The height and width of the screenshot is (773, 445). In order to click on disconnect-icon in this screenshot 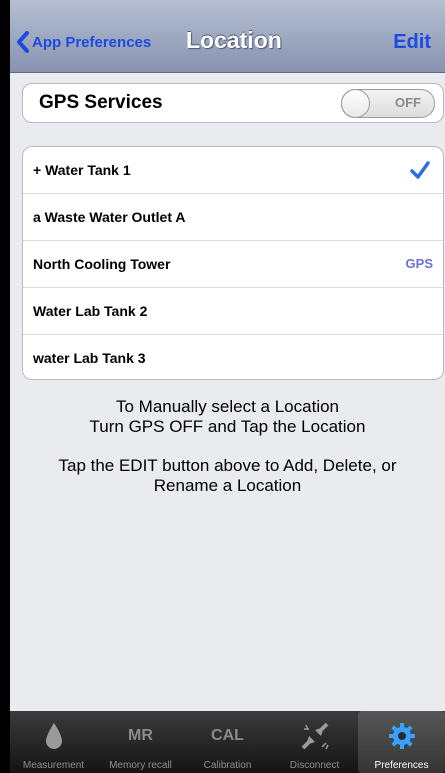, I will do `click(315, 736)`.